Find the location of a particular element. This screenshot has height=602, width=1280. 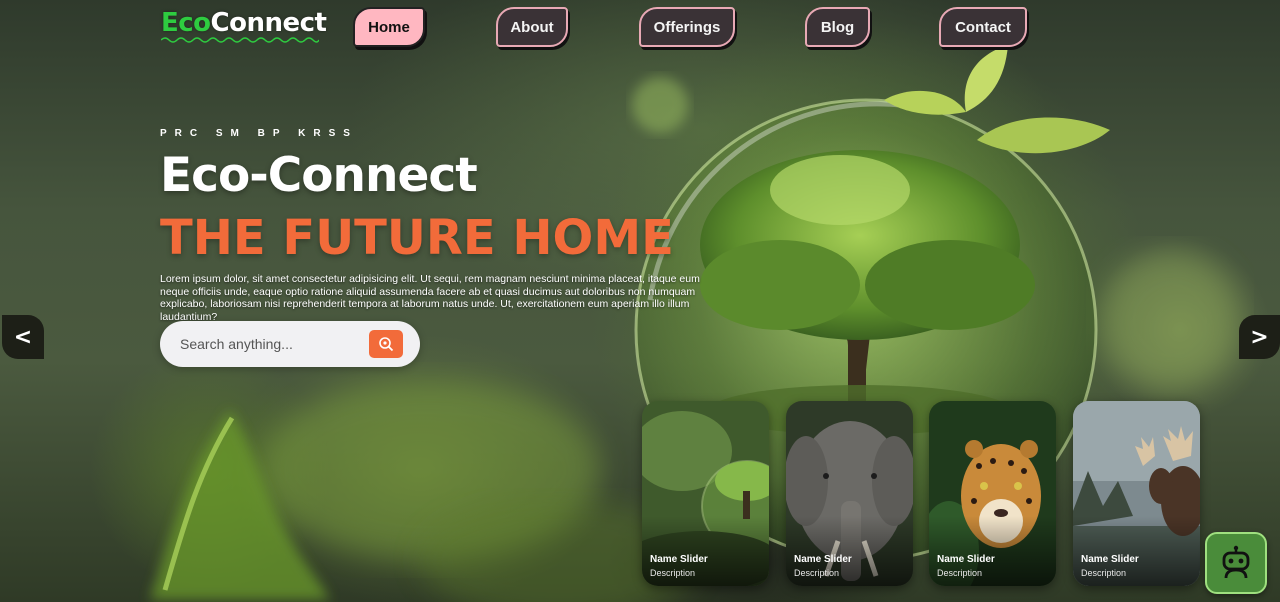

hero-subtitle: THE FUTURE HOME is located at coordinates (417, 238).